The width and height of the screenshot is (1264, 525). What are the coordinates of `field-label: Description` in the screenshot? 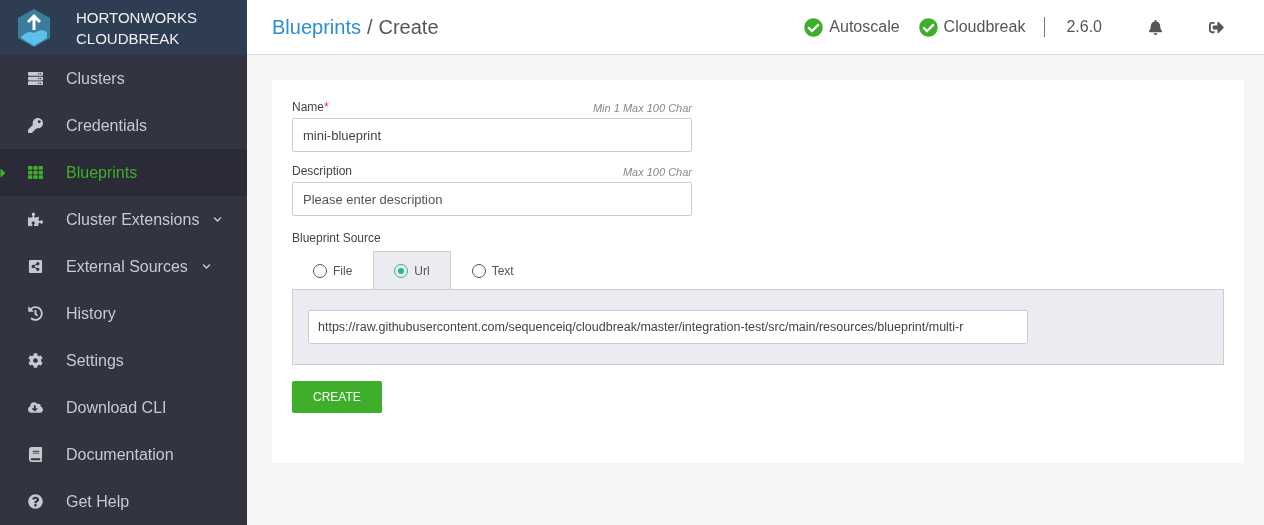 It's located at (322, 171).